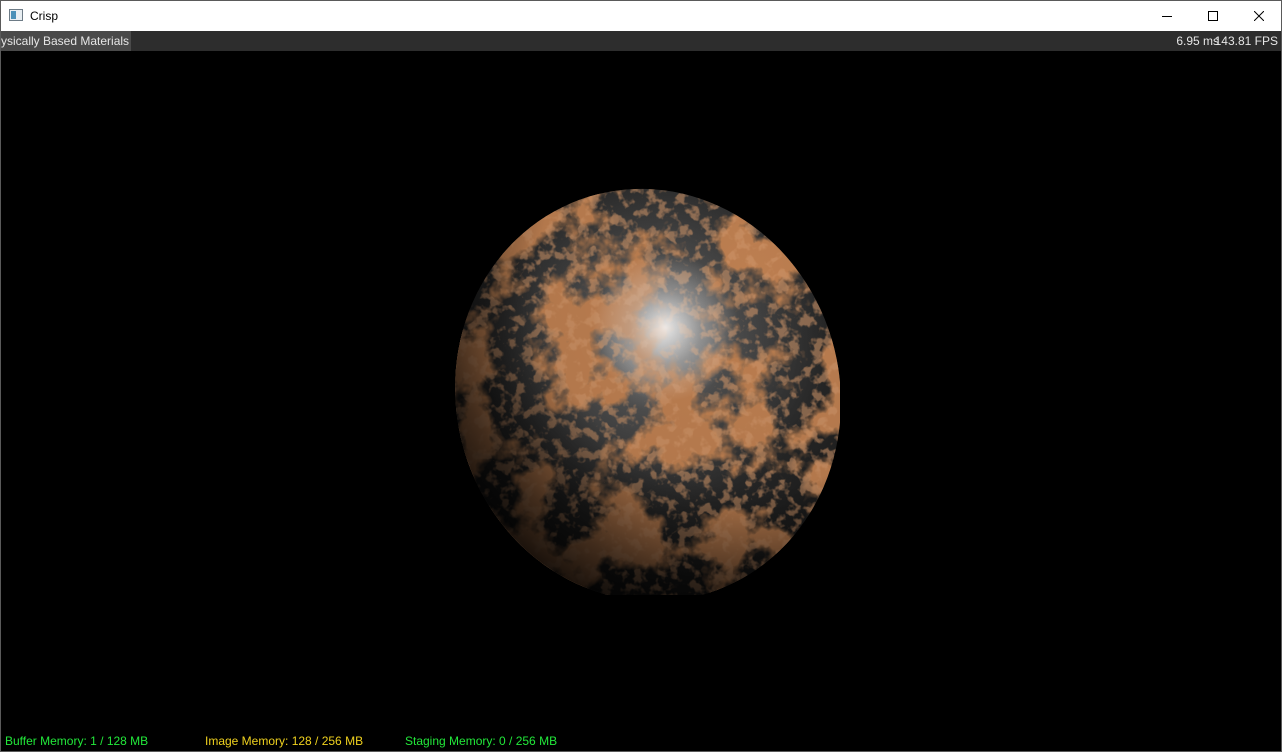  I want to click on maximize-button, so click(1213, 16).